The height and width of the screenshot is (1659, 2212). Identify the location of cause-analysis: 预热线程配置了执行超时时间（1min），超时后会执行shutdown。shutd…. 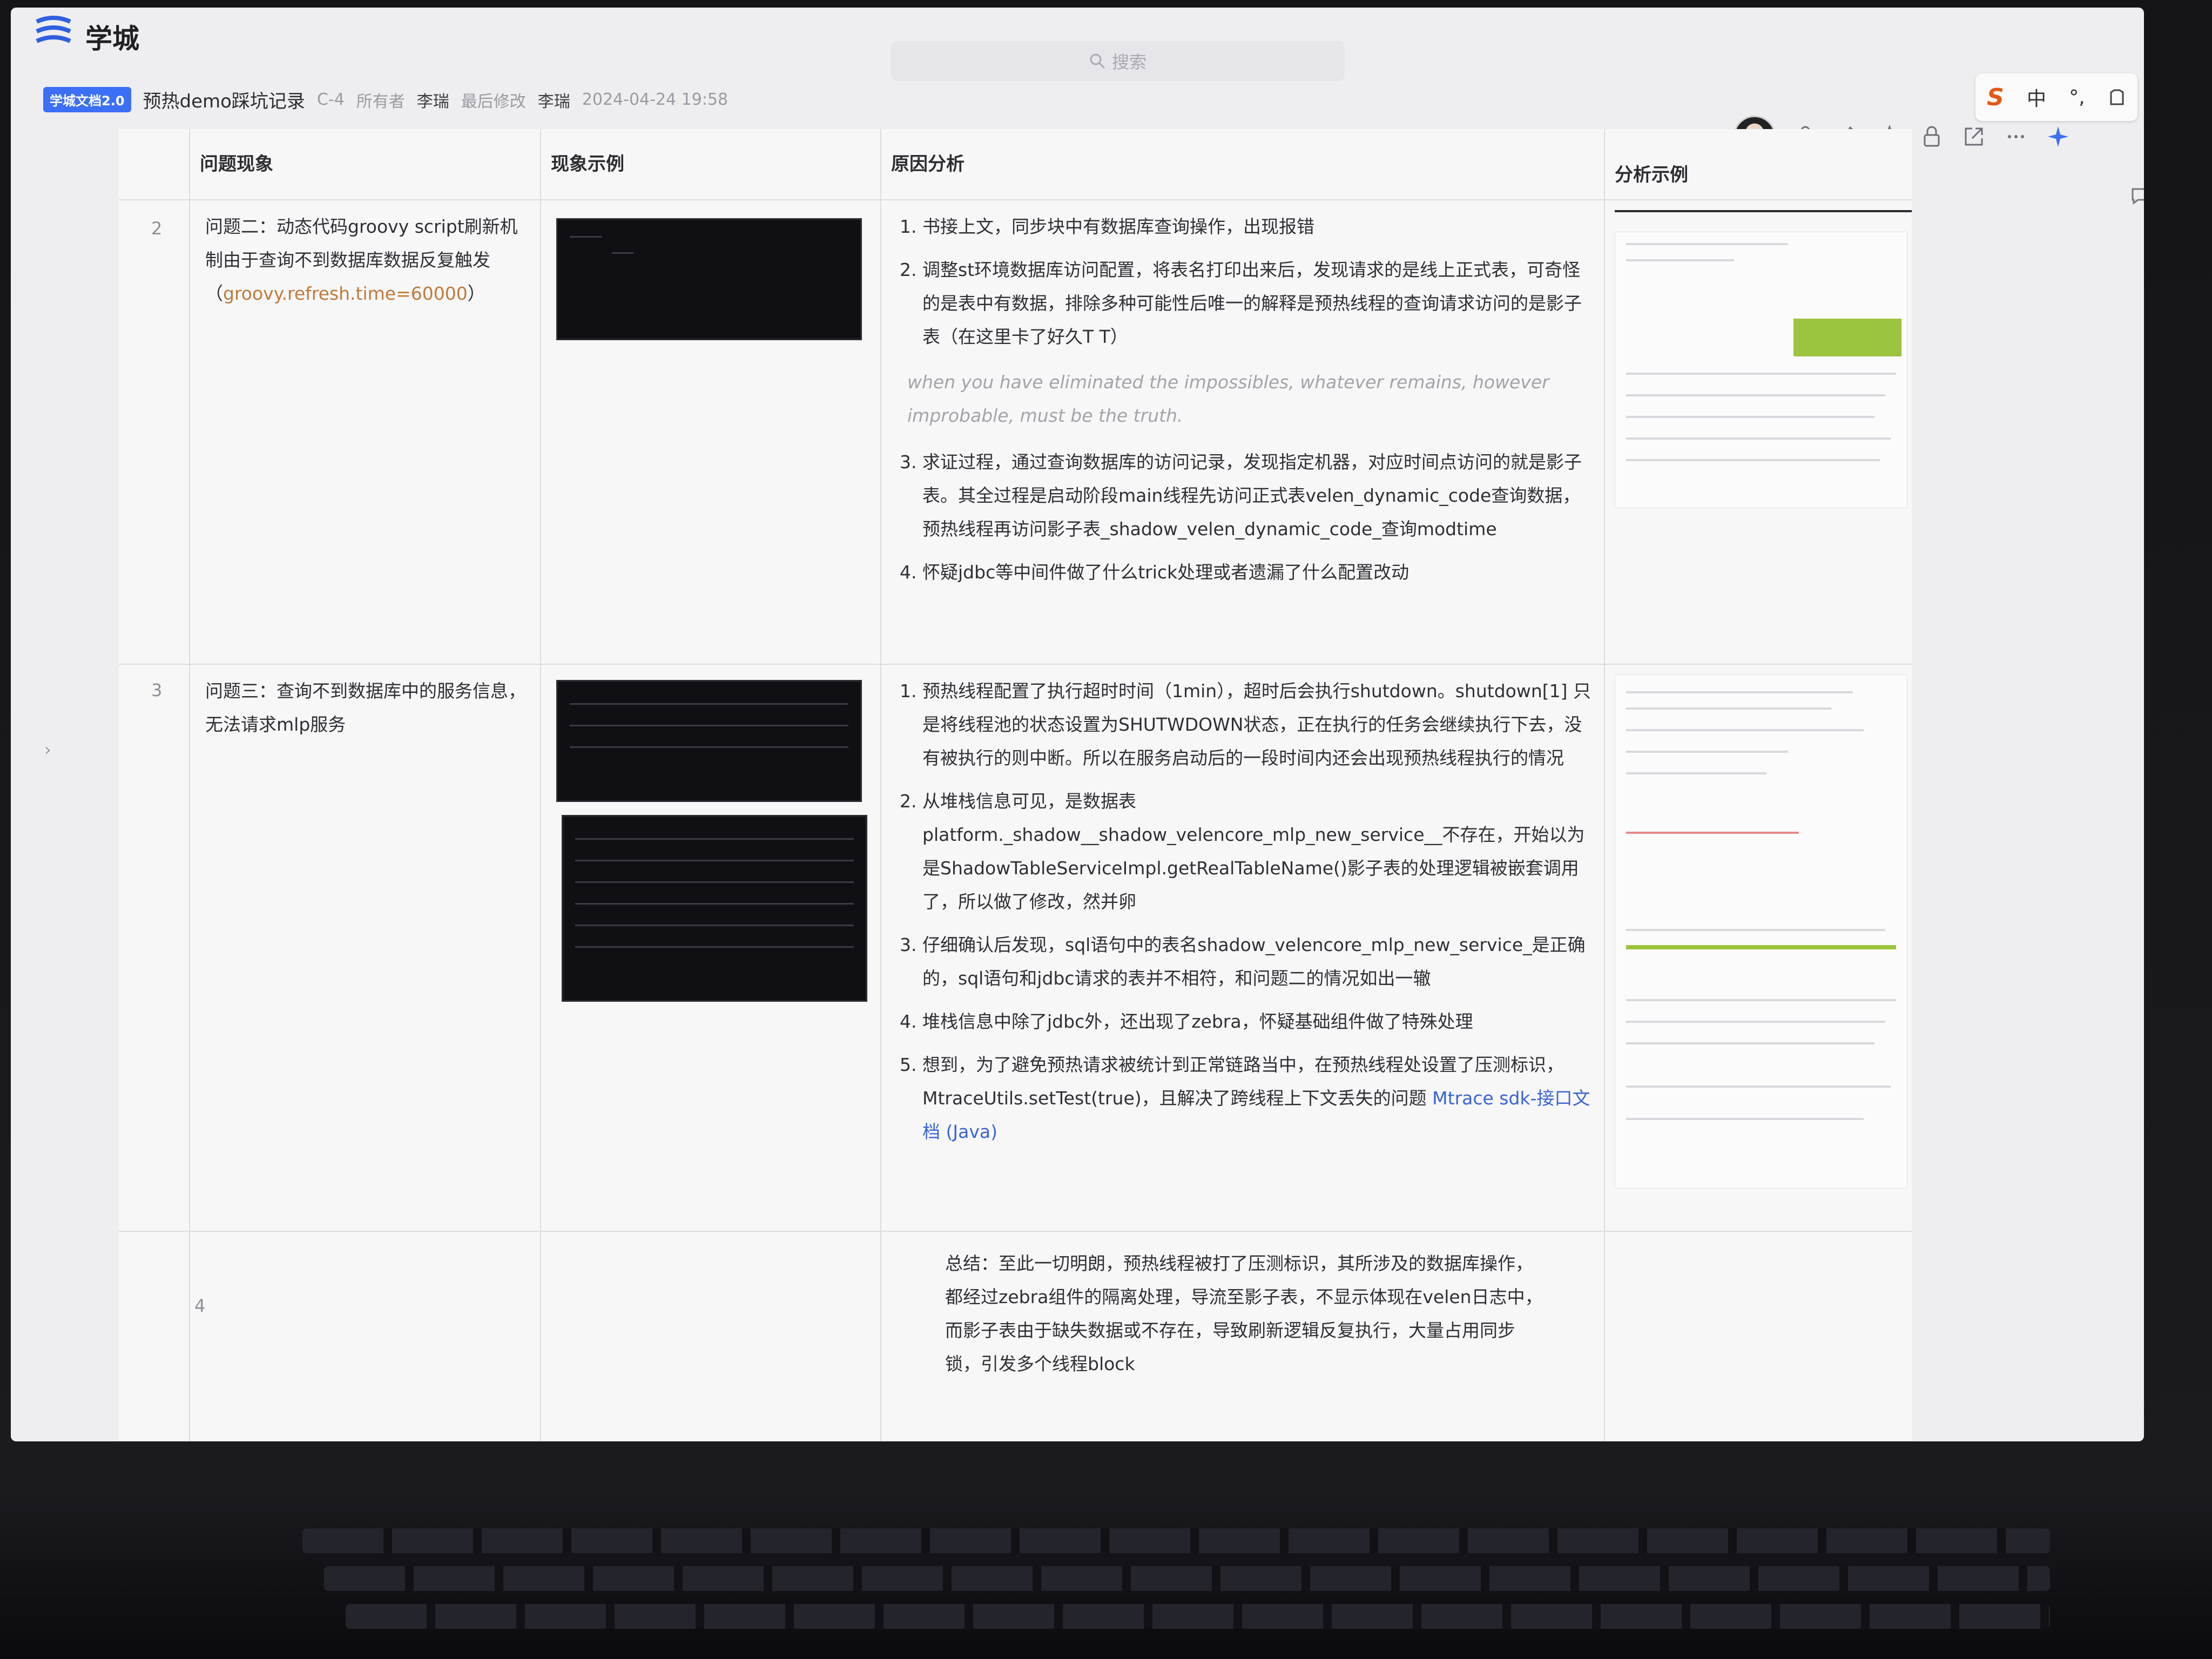
(1244, 916).